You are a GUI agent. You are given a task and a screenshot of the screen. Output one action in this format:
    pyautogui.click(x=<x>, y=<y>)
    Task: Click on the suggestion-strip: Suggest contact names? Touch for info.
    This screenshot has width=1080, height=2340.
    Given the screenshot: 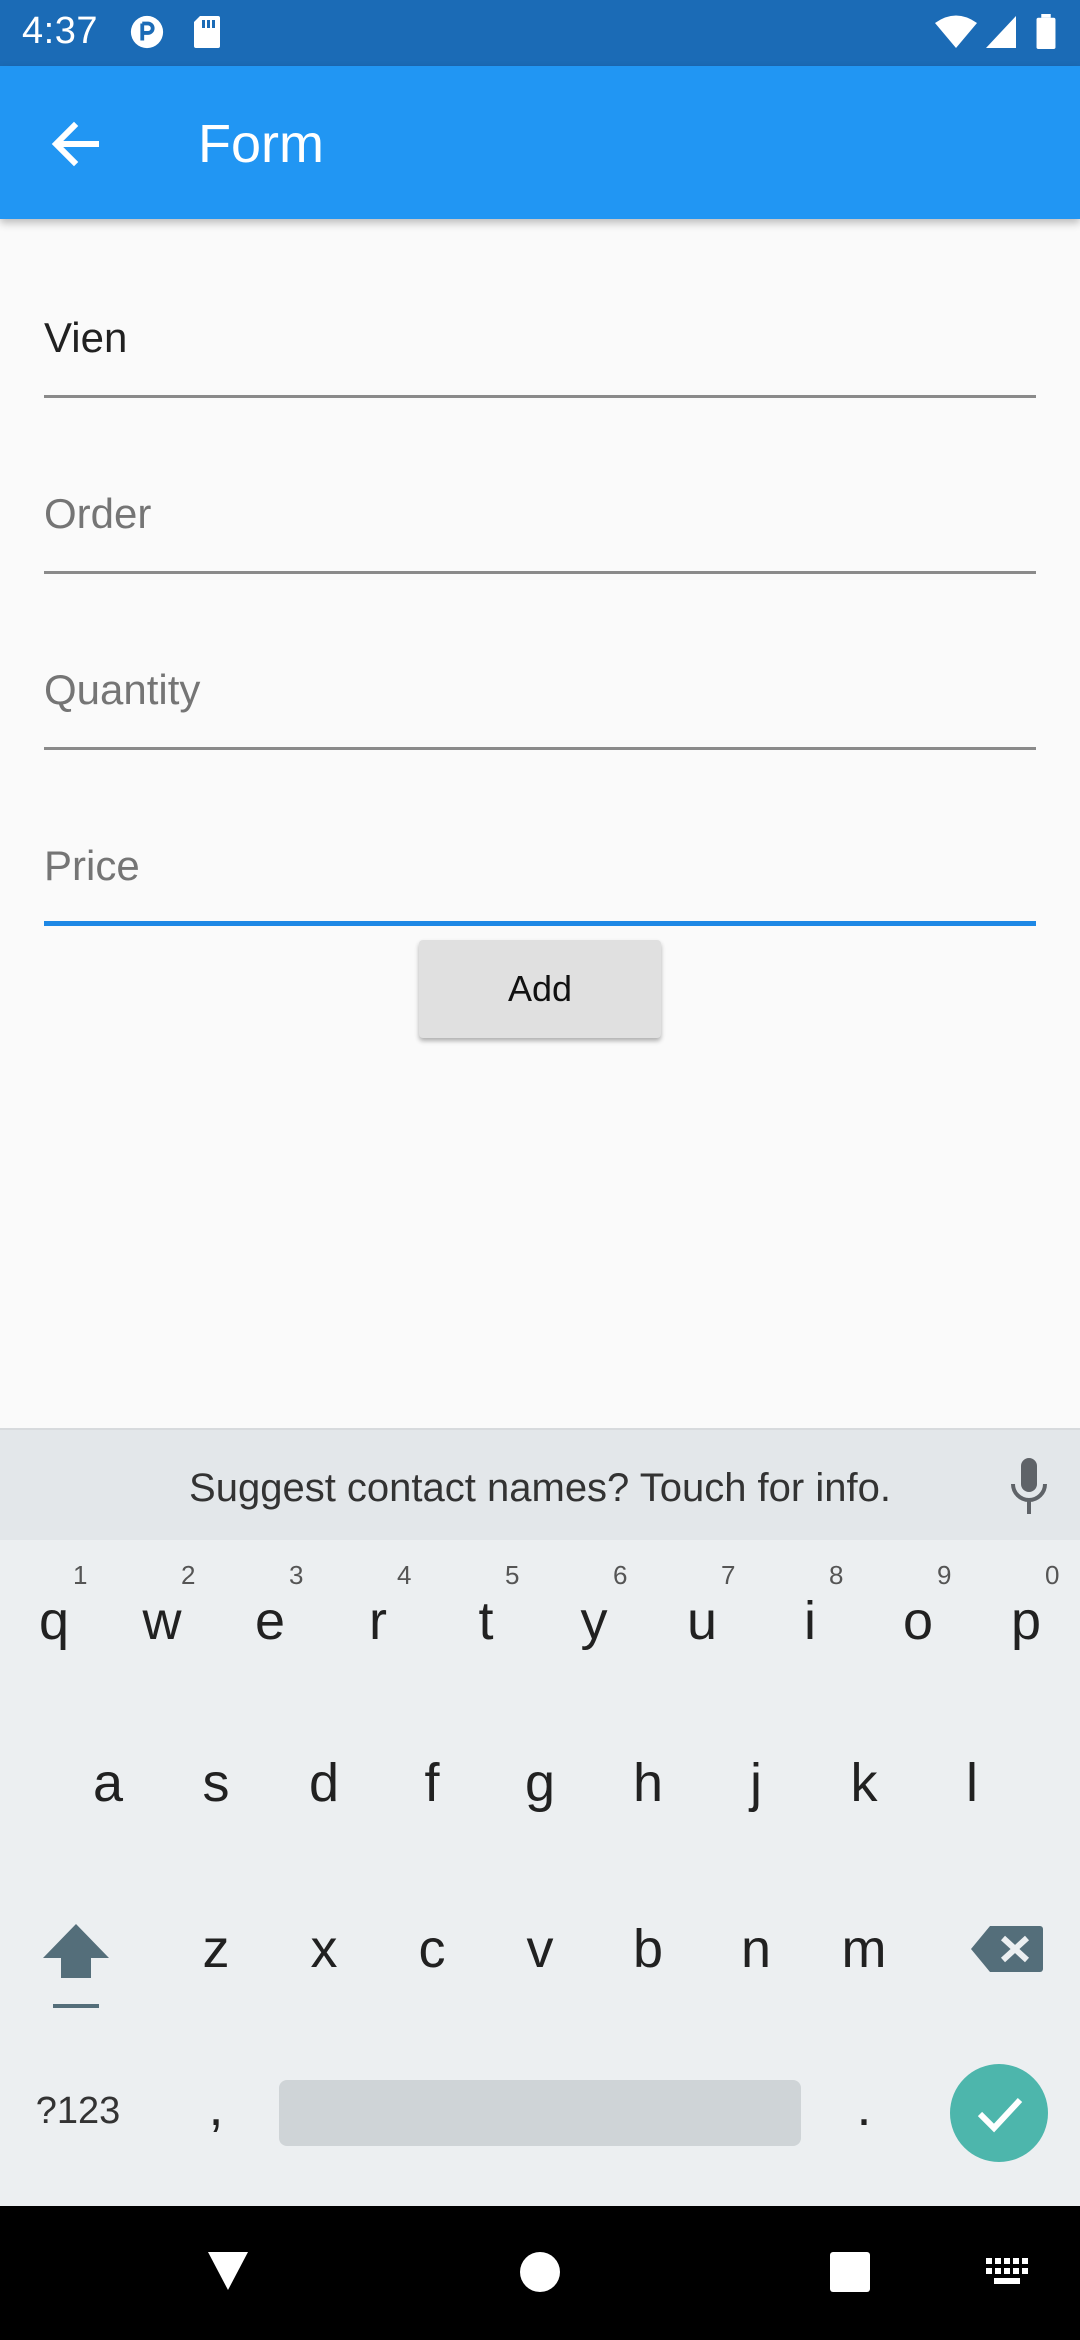 What is the action you would take?
    pyautogui.click(x=540, y=1484)
    